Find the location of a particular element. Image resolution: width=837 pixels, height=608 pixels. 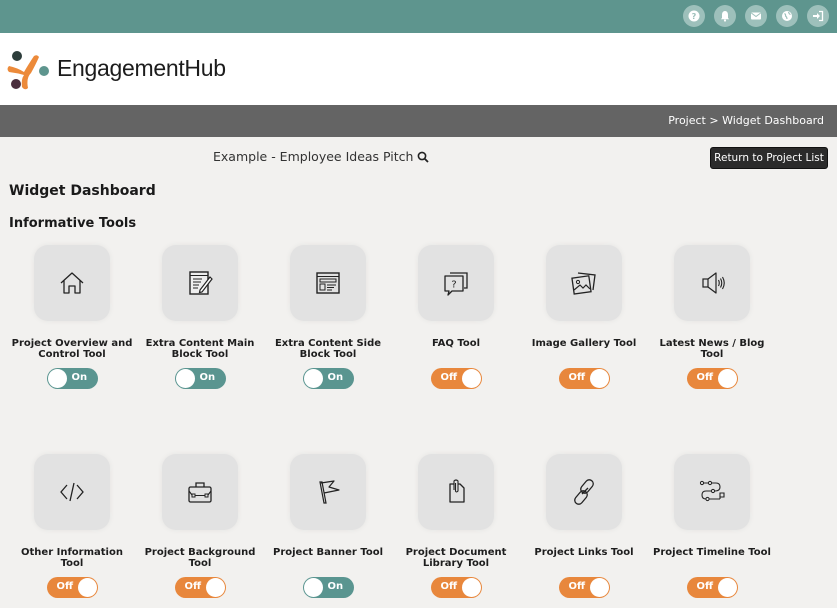

tool-card-project-overview-and-control-tool: Project Overview and Control Tool On is located at coordinates (72, 317).